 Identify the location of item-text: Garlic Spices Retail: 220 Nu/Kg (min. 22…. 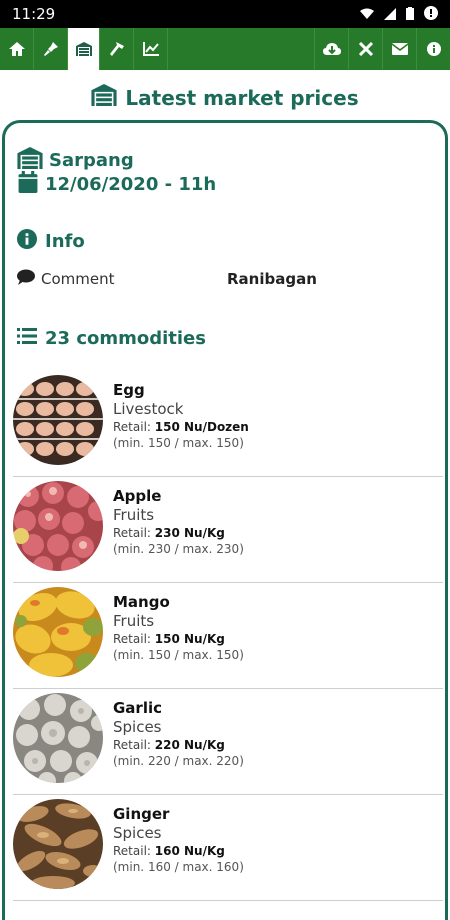
(178, 733).